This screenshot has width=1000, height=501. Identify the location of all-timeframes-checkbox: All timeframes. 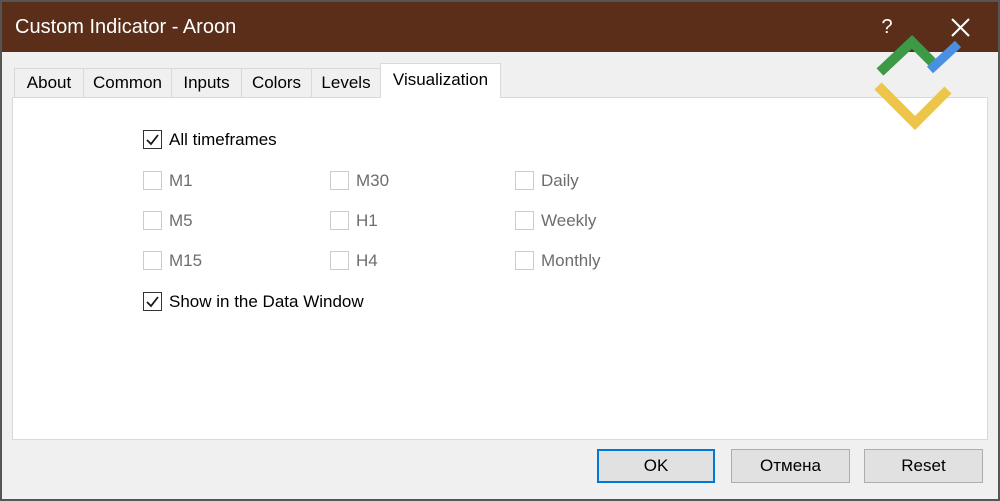
(210, 139).